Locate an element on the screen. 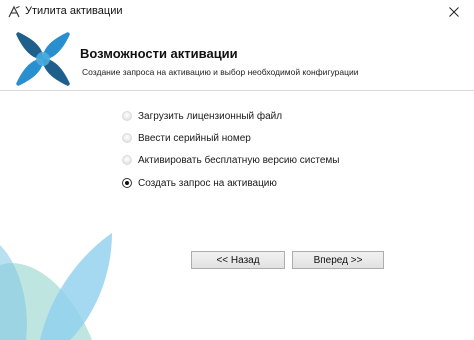  option-label: Ввести серийный номер is located at coordinates (194, 138).